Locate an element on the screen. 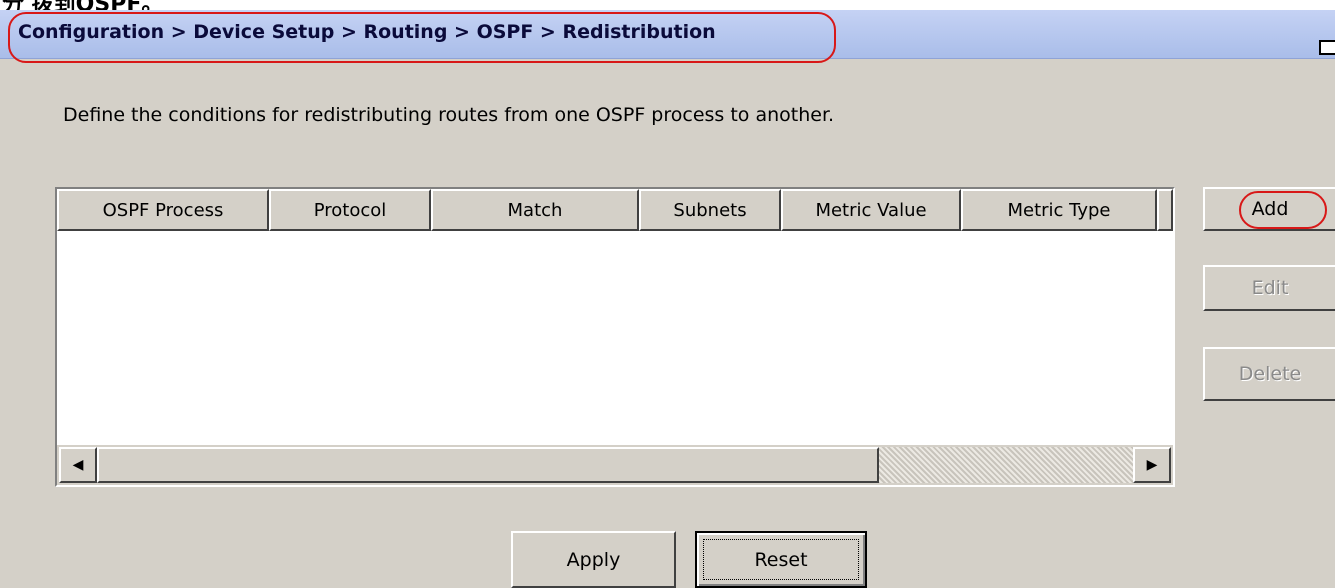  column-header-match: Match is located at coordinates (535, 210).